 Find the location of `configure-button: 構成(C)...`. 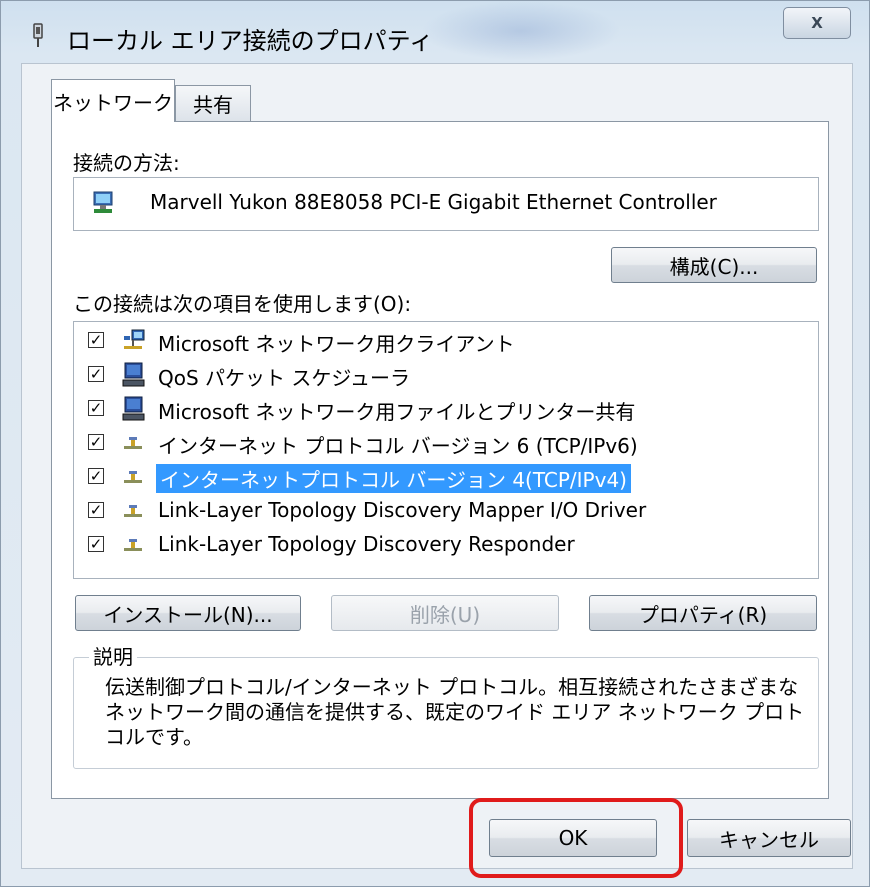

configure-button: 構成(C)... is located at coordinates (714, 265).